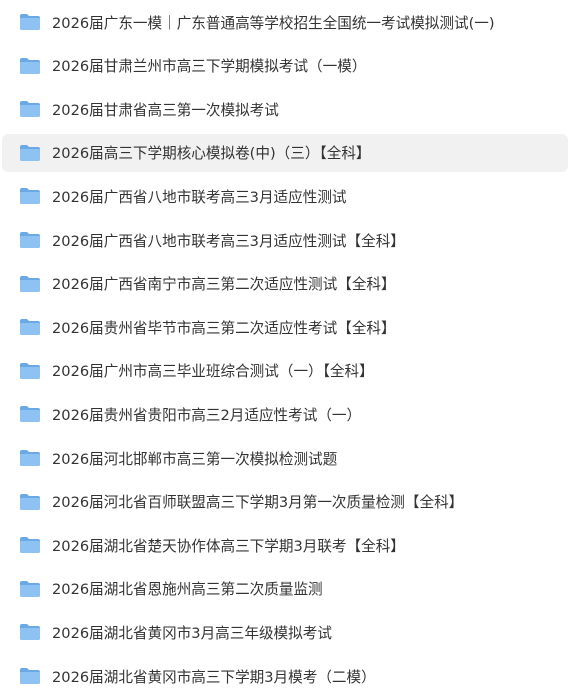 The height and width of the screenshot is (695, 570). I want to click on folder-item: 2026届广西省八地市联考高三3月适应性测试【全科】, so click(285, 240).